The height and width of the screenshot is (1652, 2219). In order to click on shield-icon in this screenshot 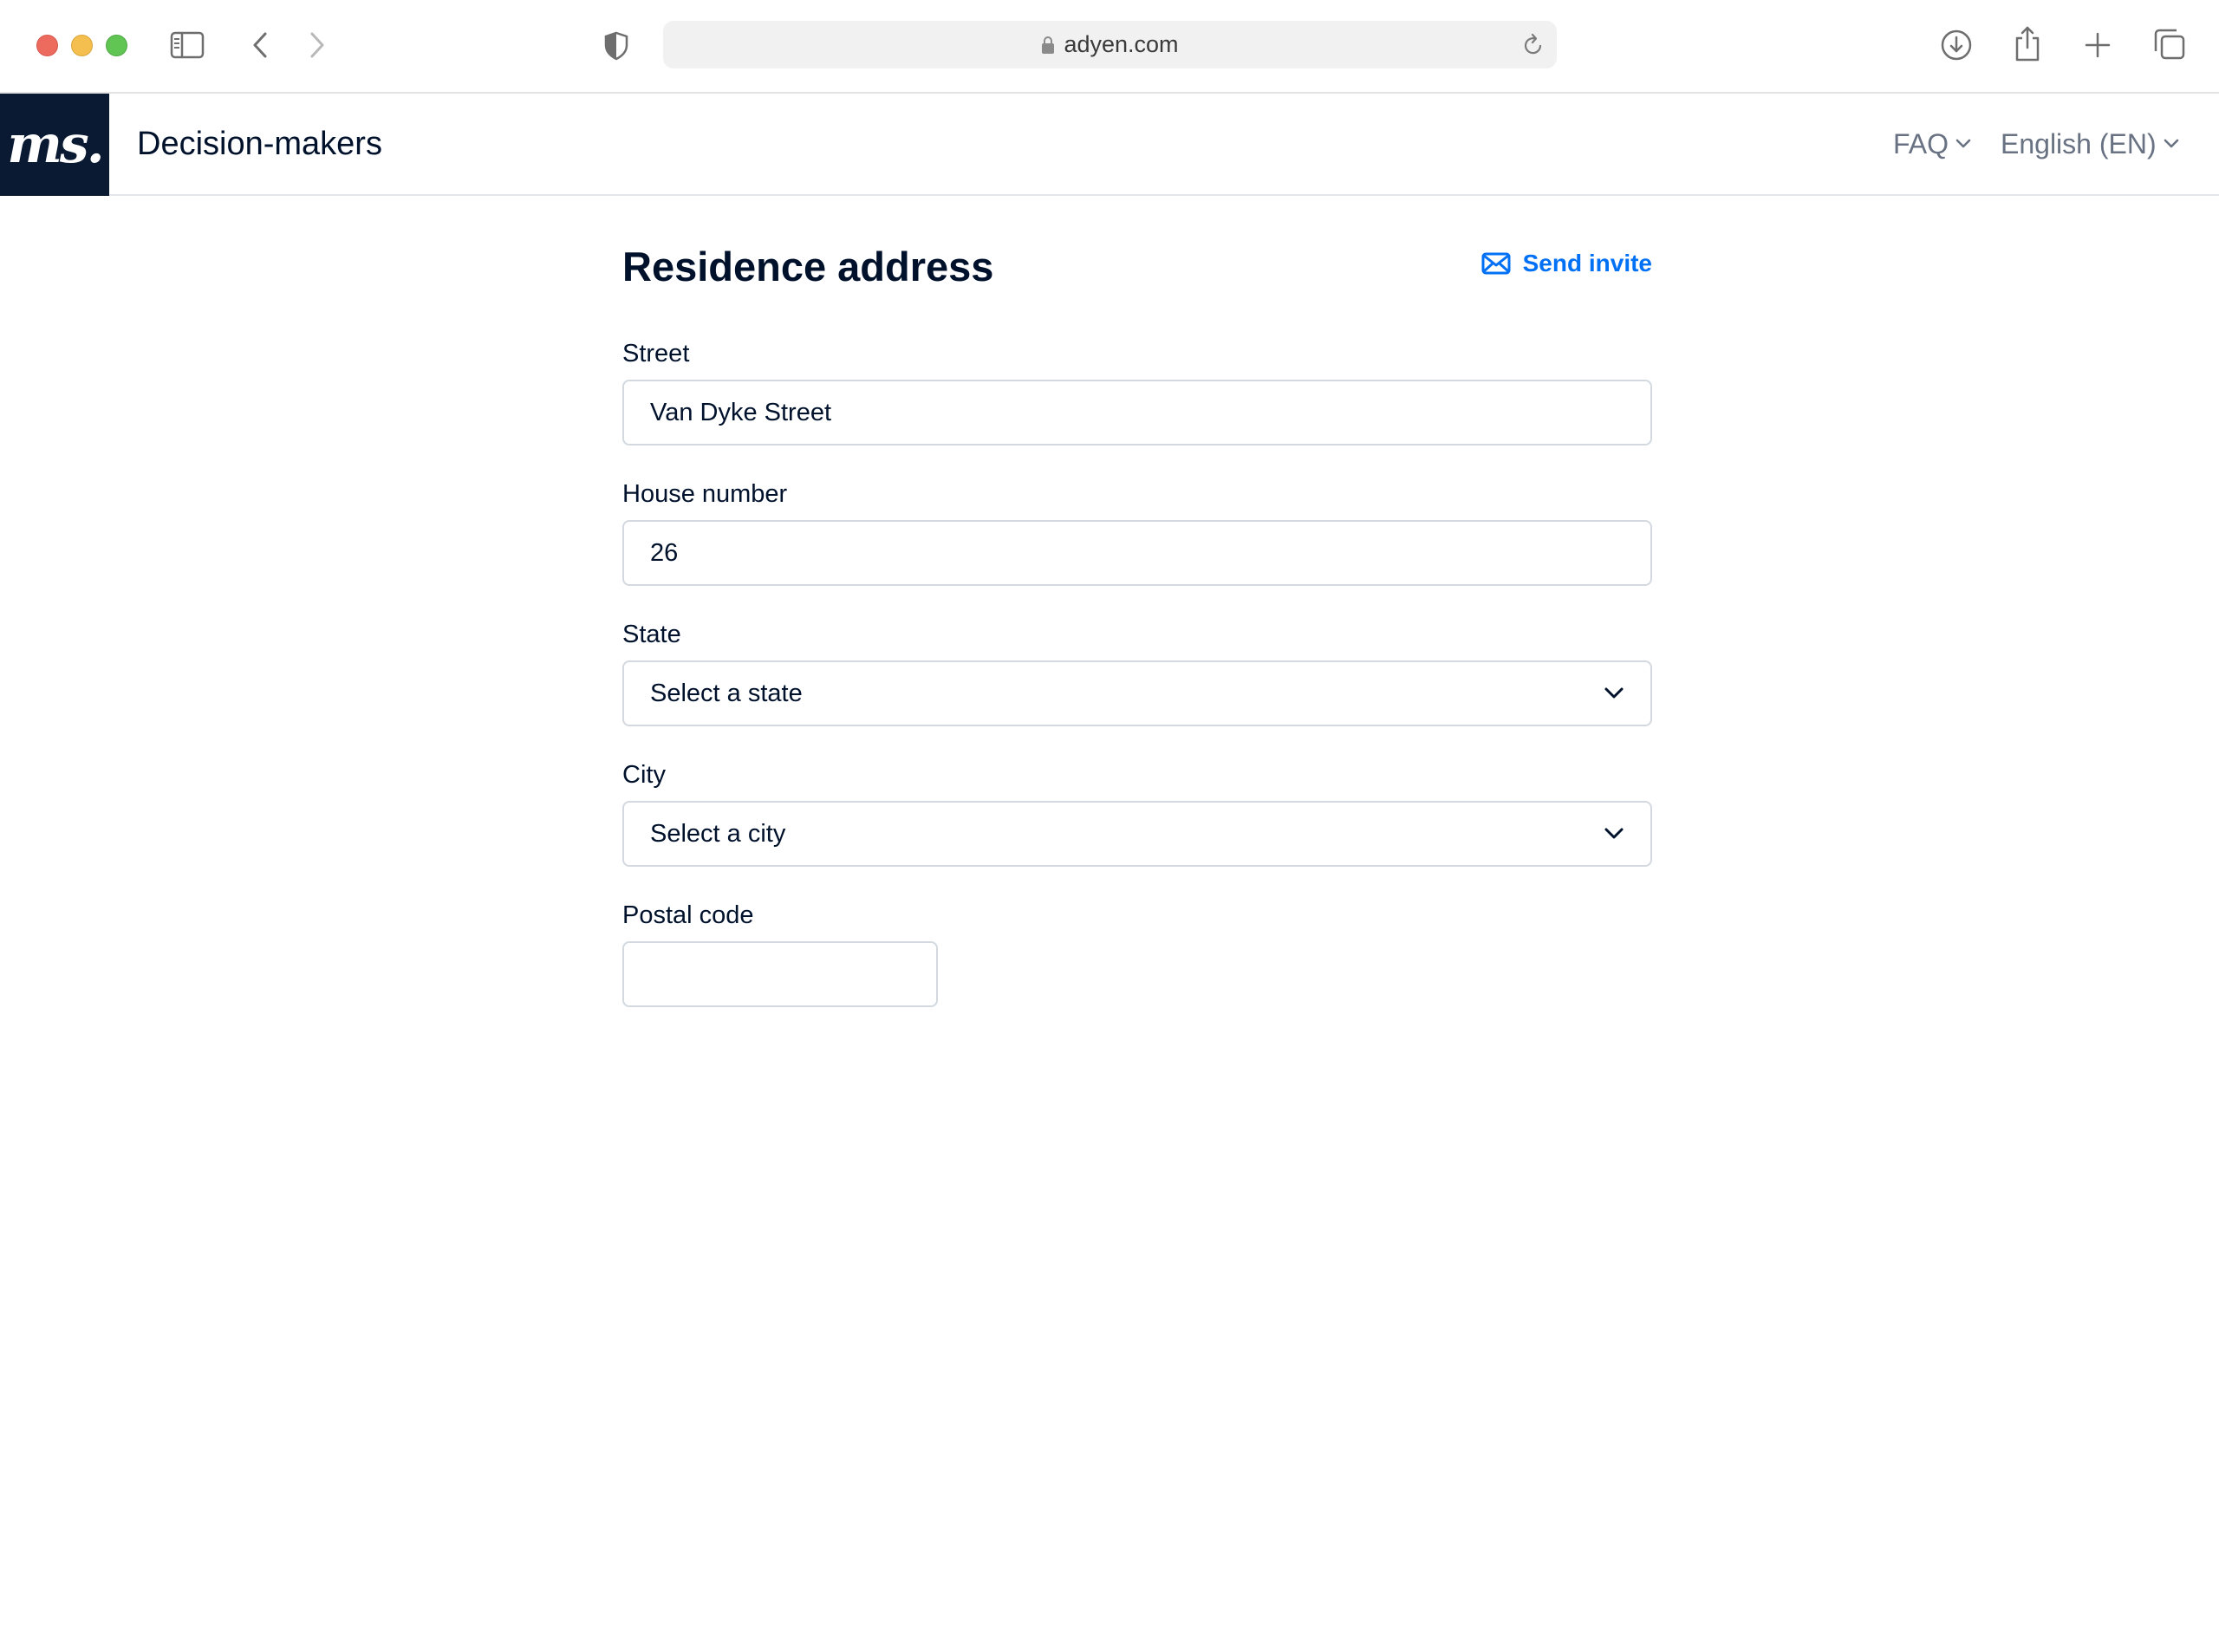, I will do `click(616, 46)`.